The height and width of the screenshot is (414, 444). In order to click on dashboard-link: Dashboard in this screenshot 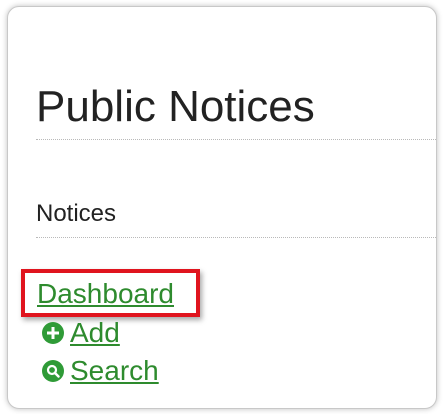, I will do `click(105, 294)`.